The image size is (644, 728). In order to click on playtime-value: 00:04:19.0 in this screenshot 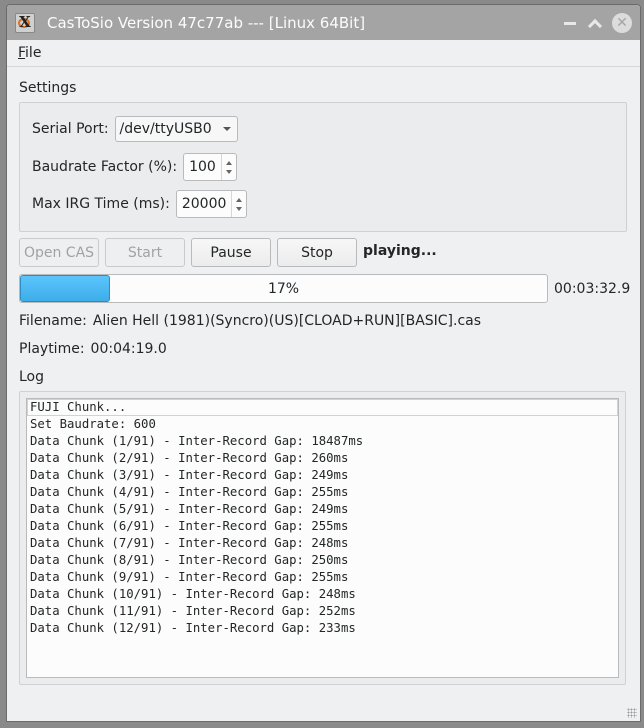, I will do `click(128, 349)`.